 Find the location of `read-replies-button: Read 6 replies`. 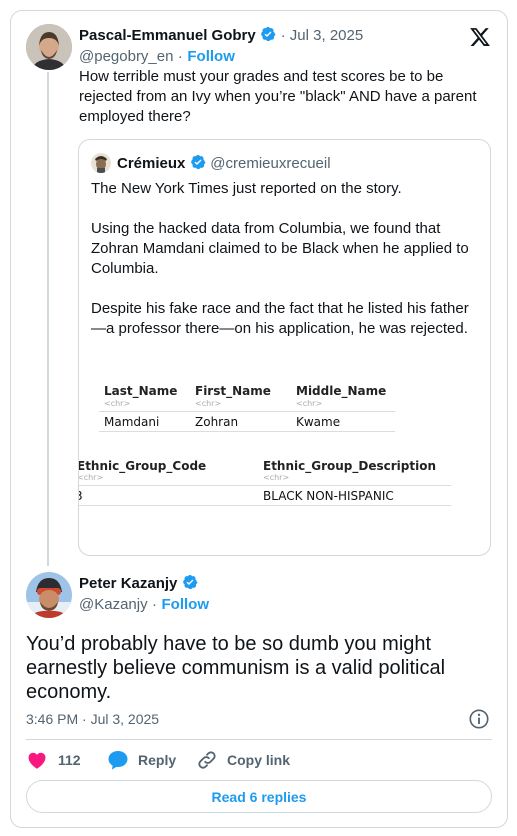

read-replies-button: Read 6 replies is located at coordinates (259, 796).